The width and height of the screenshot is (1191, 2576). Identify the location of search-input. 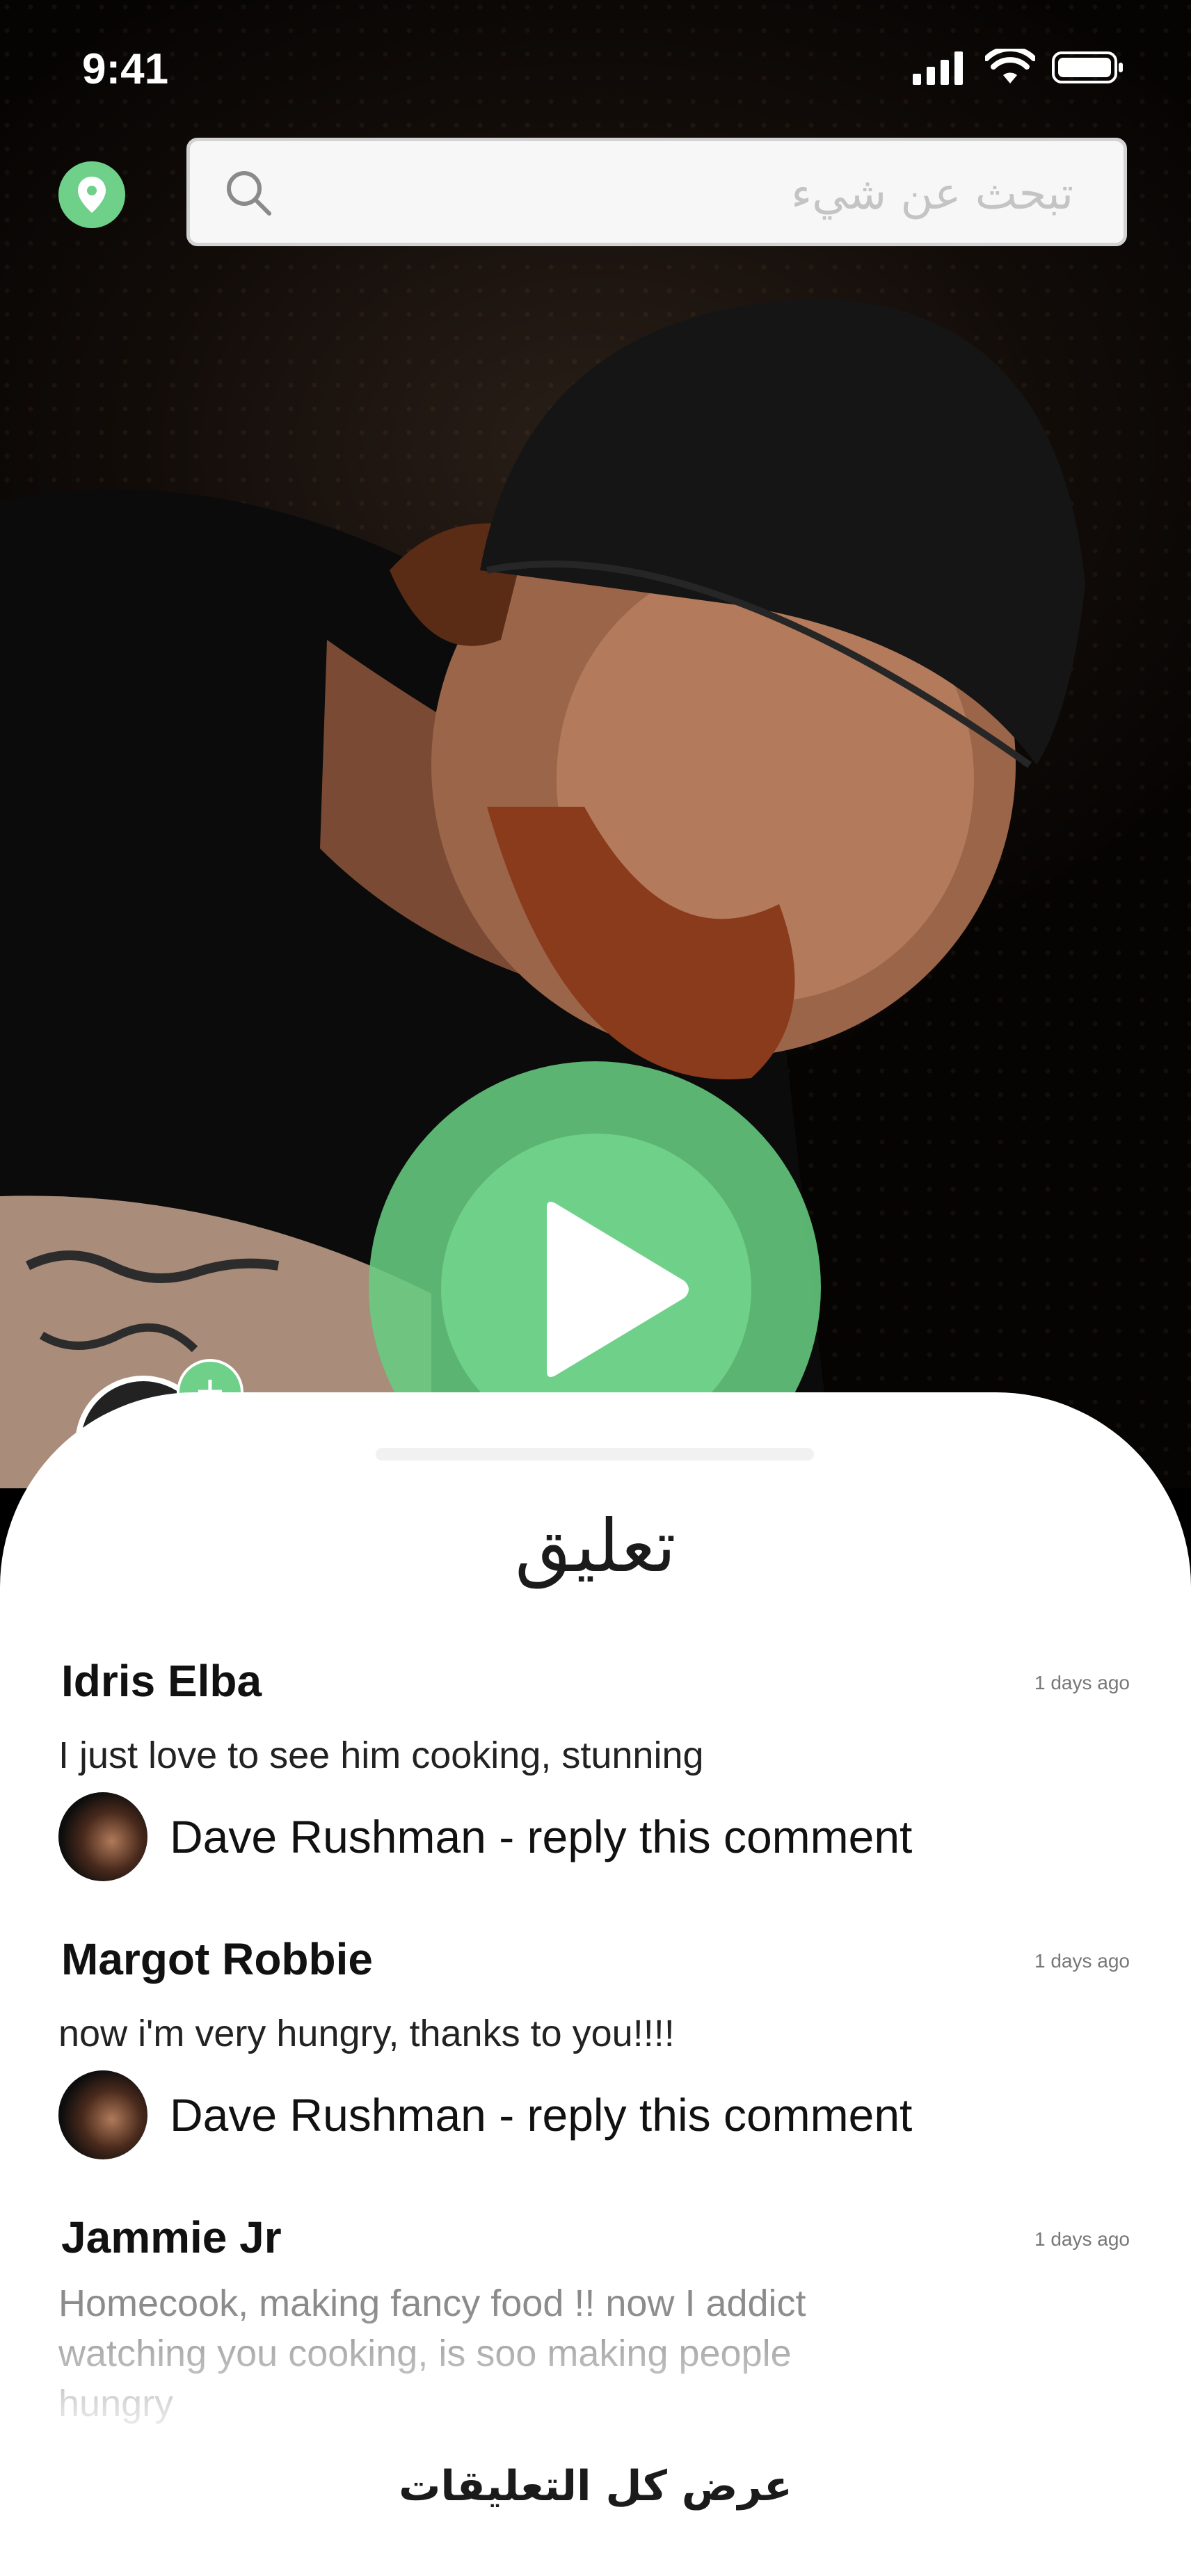
(691, 194).